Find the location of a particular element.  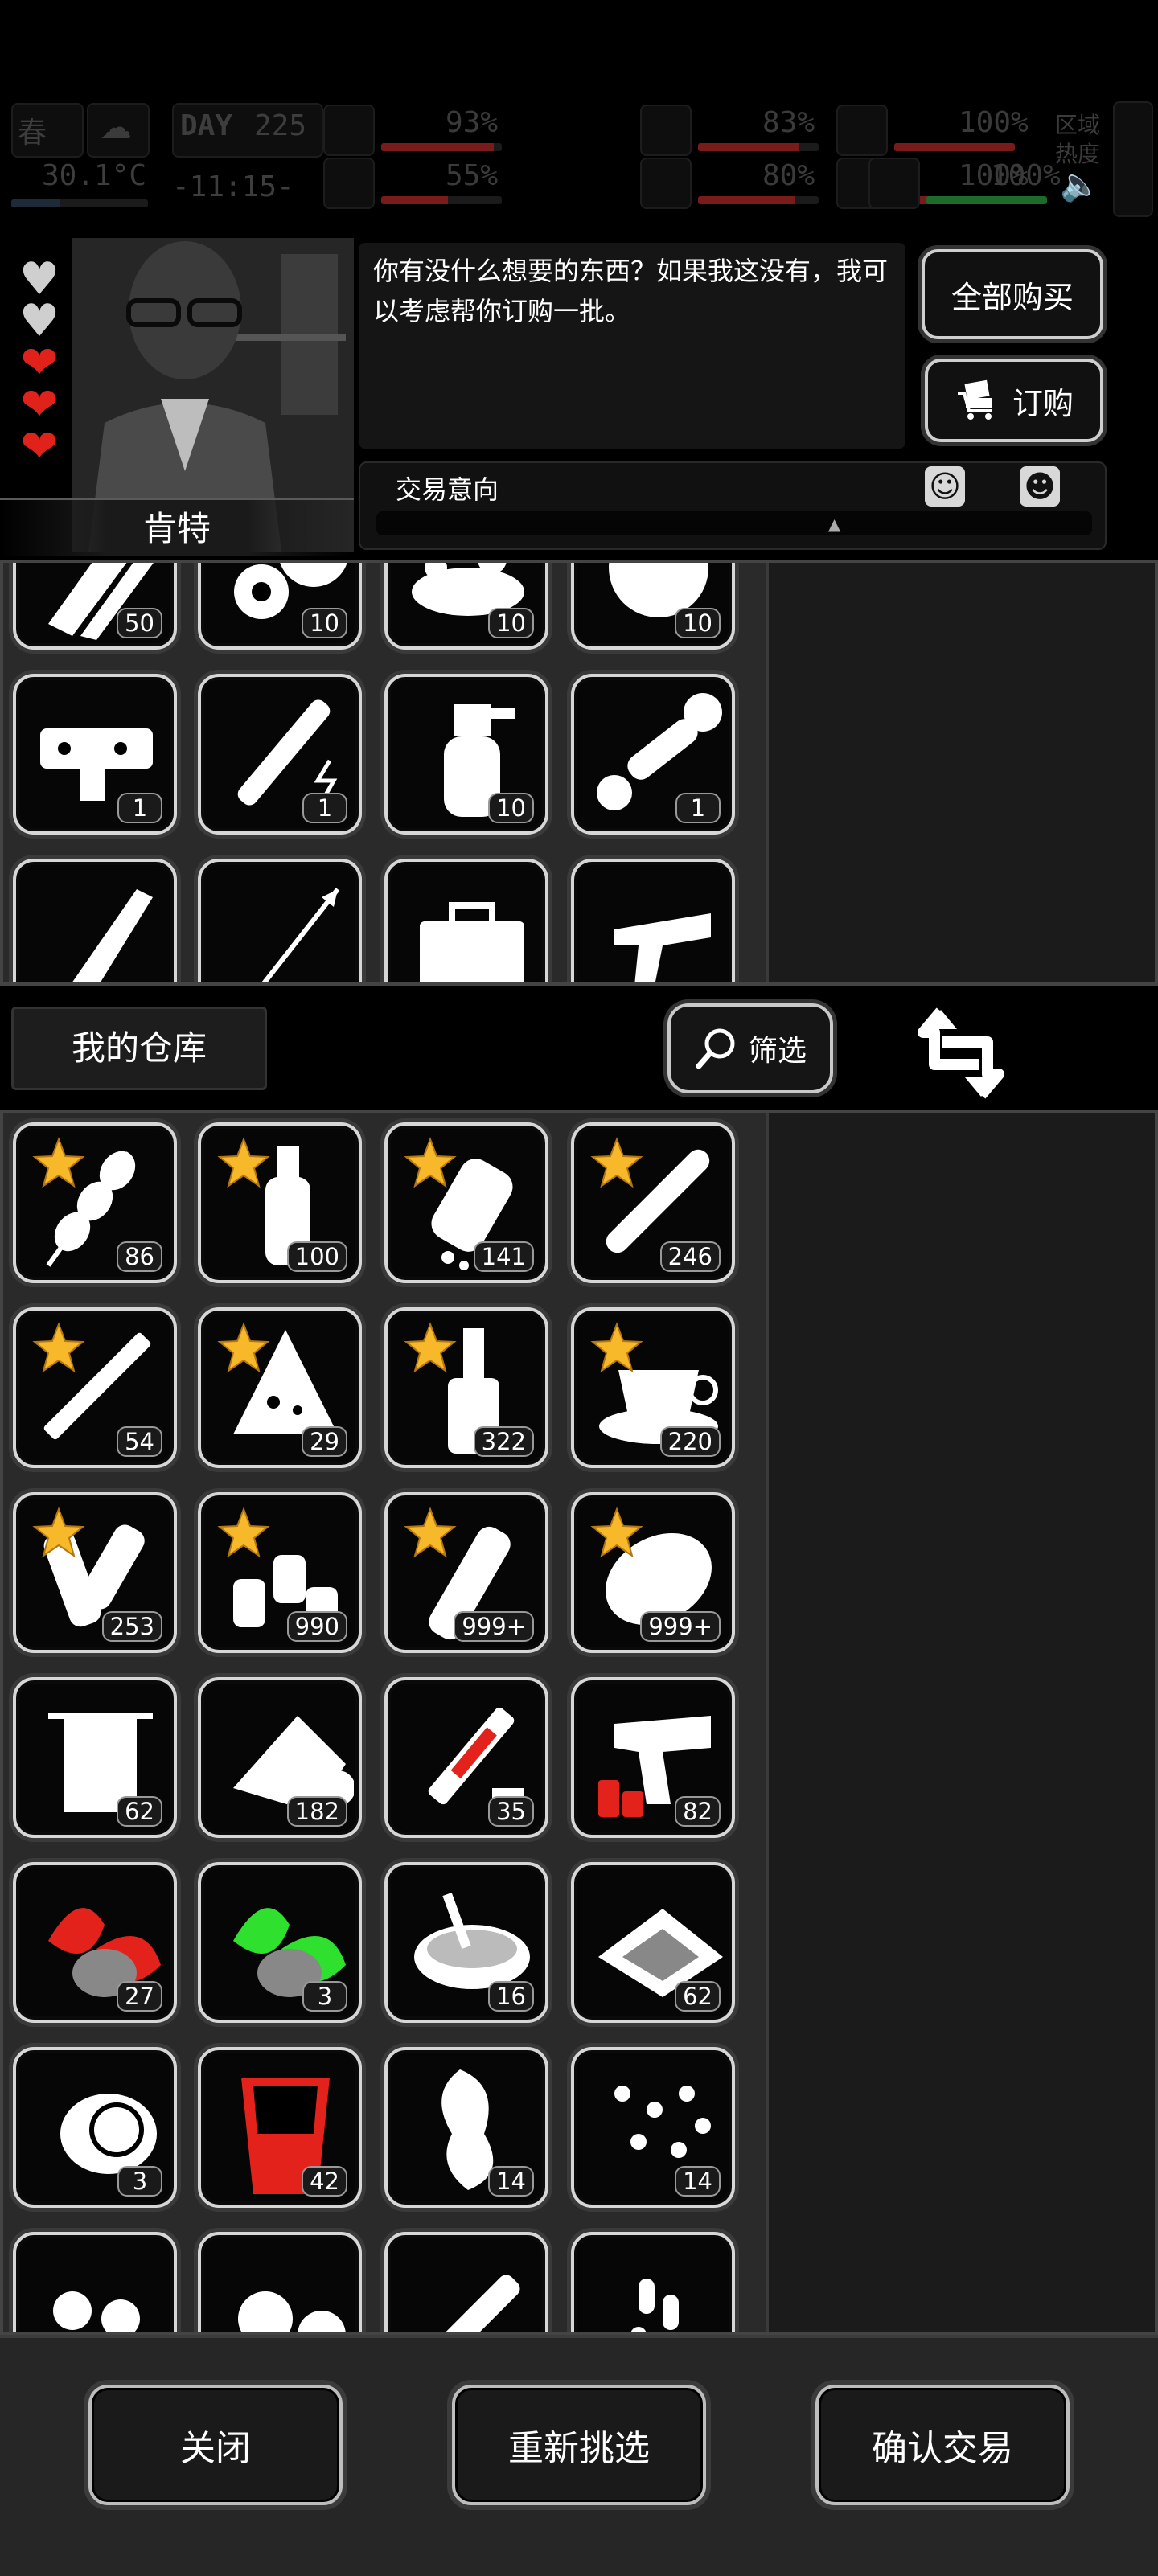

item-slot: 322 is located at coordinates (466, 1387).